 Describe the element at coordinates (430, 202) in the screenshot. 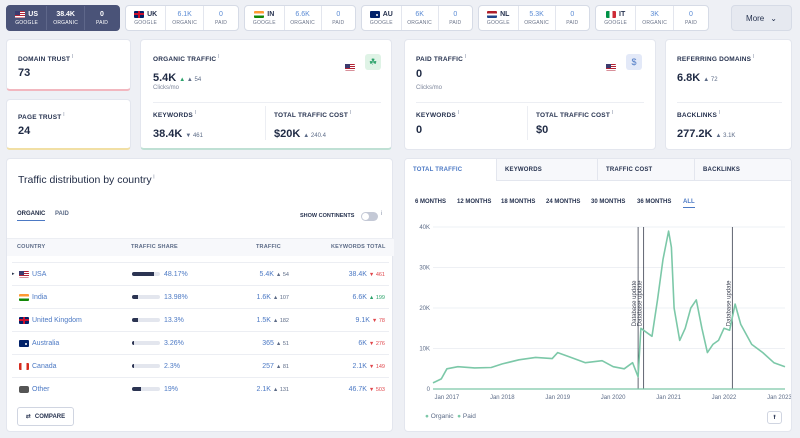

I see `period-0: 6 MONTHS` at that location.